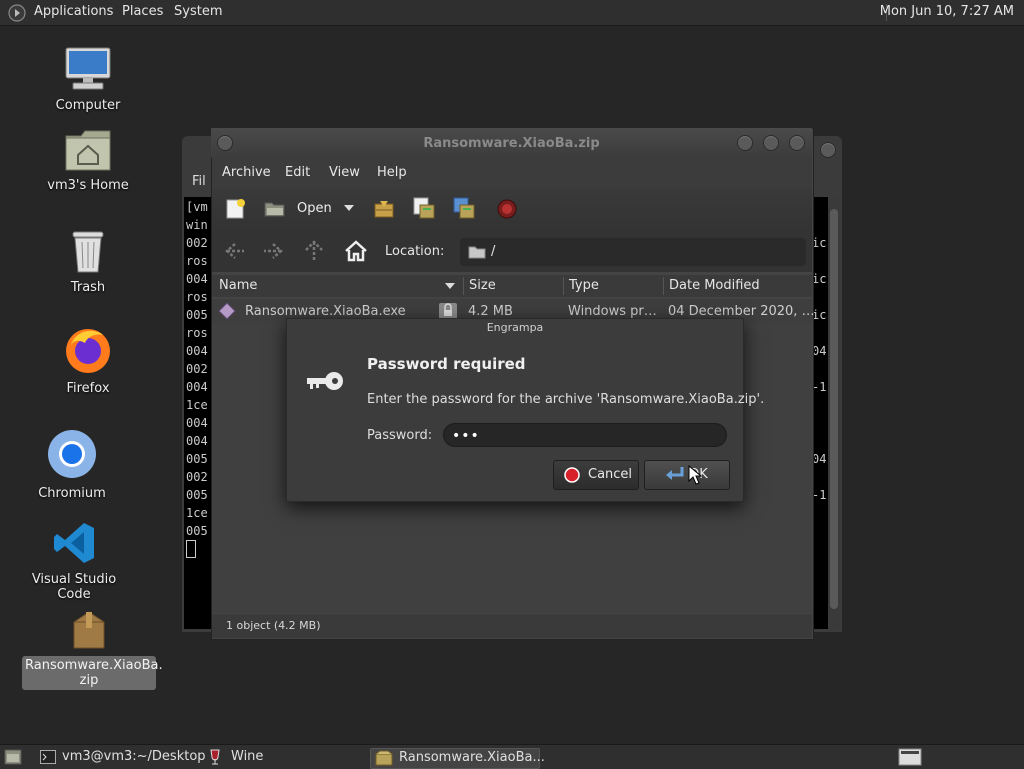 The image size is (1024, 769). Describe the element at coordinates (73, 11) in the screenshot. I see `applications-menu: Applications` at that location.